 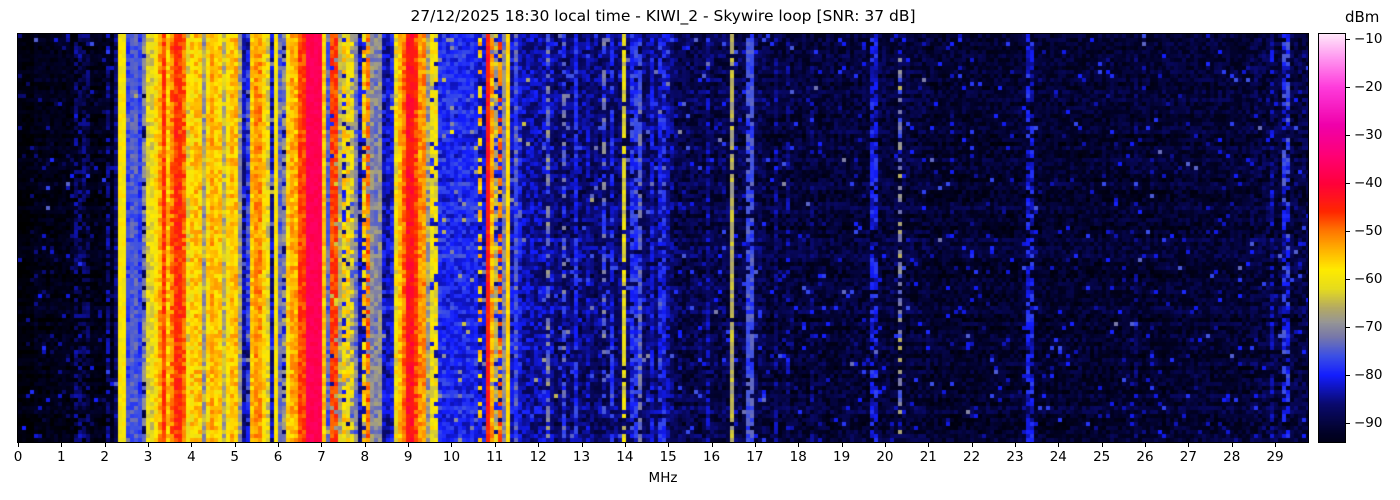 What do you see at coordinates (1368, 374) in the screenshot?
I see `colorbar-tick-label: −80` at bounding box center [1368, 374].